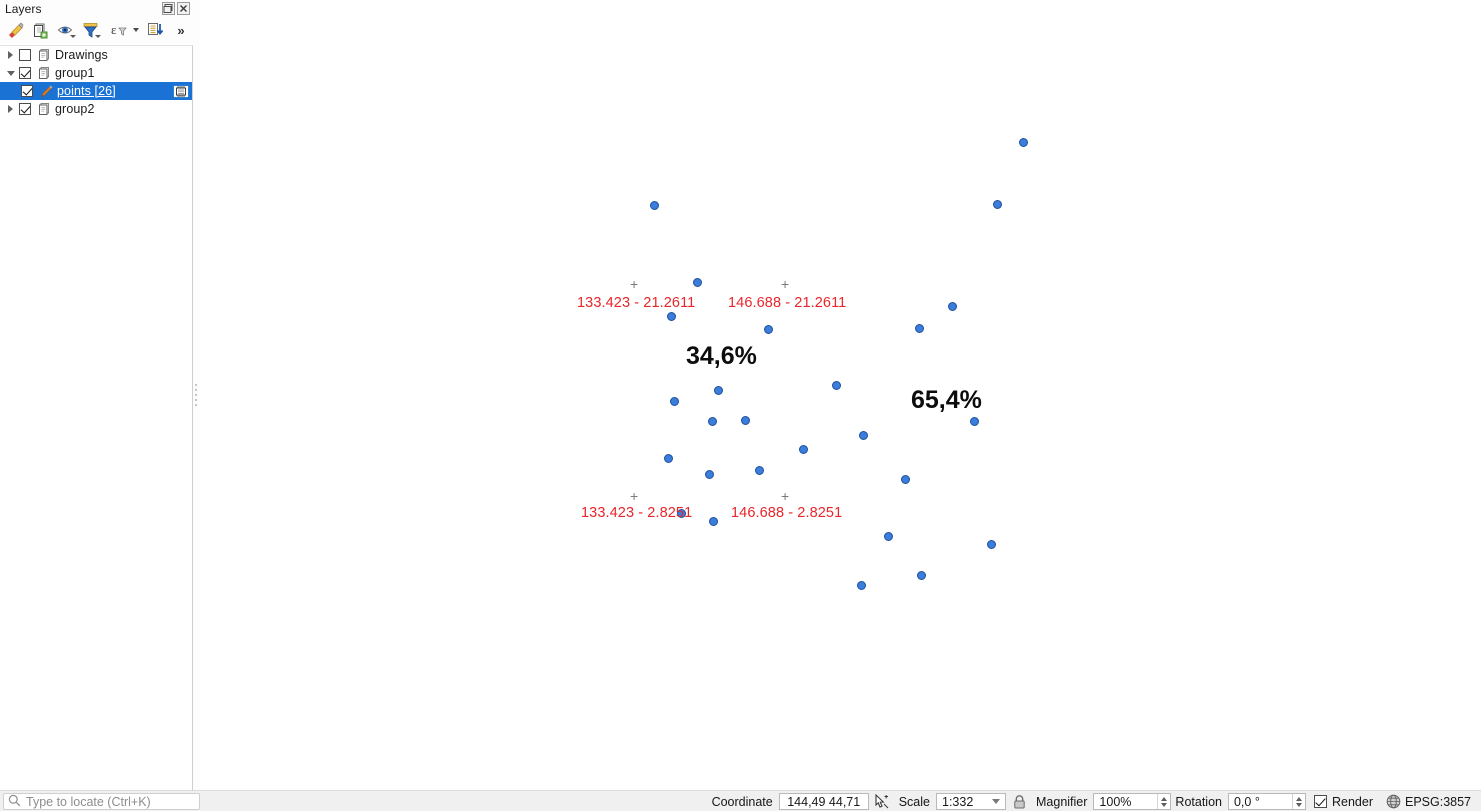  Describe the element at coordinates (65, 30) in the screenshot. I see `eye-icon` at that location.